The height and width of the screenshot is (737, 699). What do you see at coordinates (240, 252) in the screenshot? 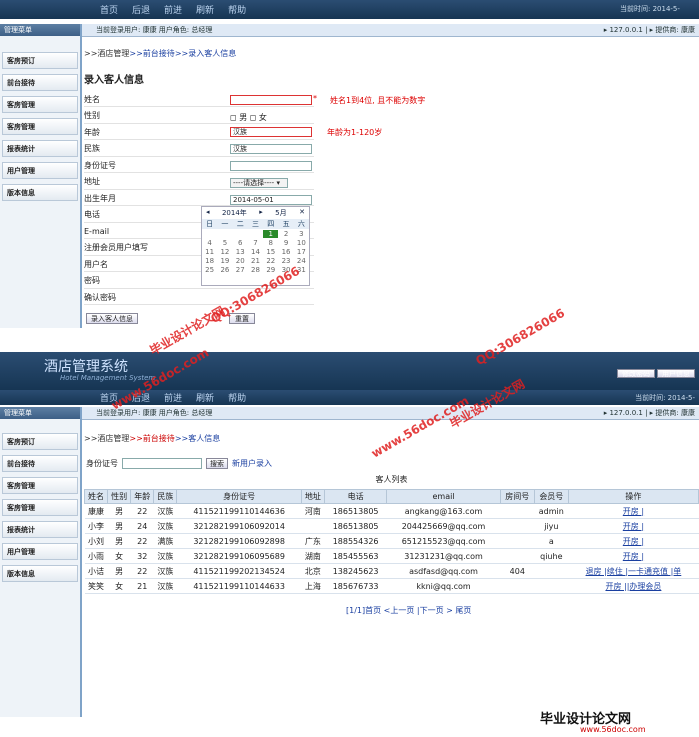
I see `day-cell: 13` at bounding box center [240, 252].